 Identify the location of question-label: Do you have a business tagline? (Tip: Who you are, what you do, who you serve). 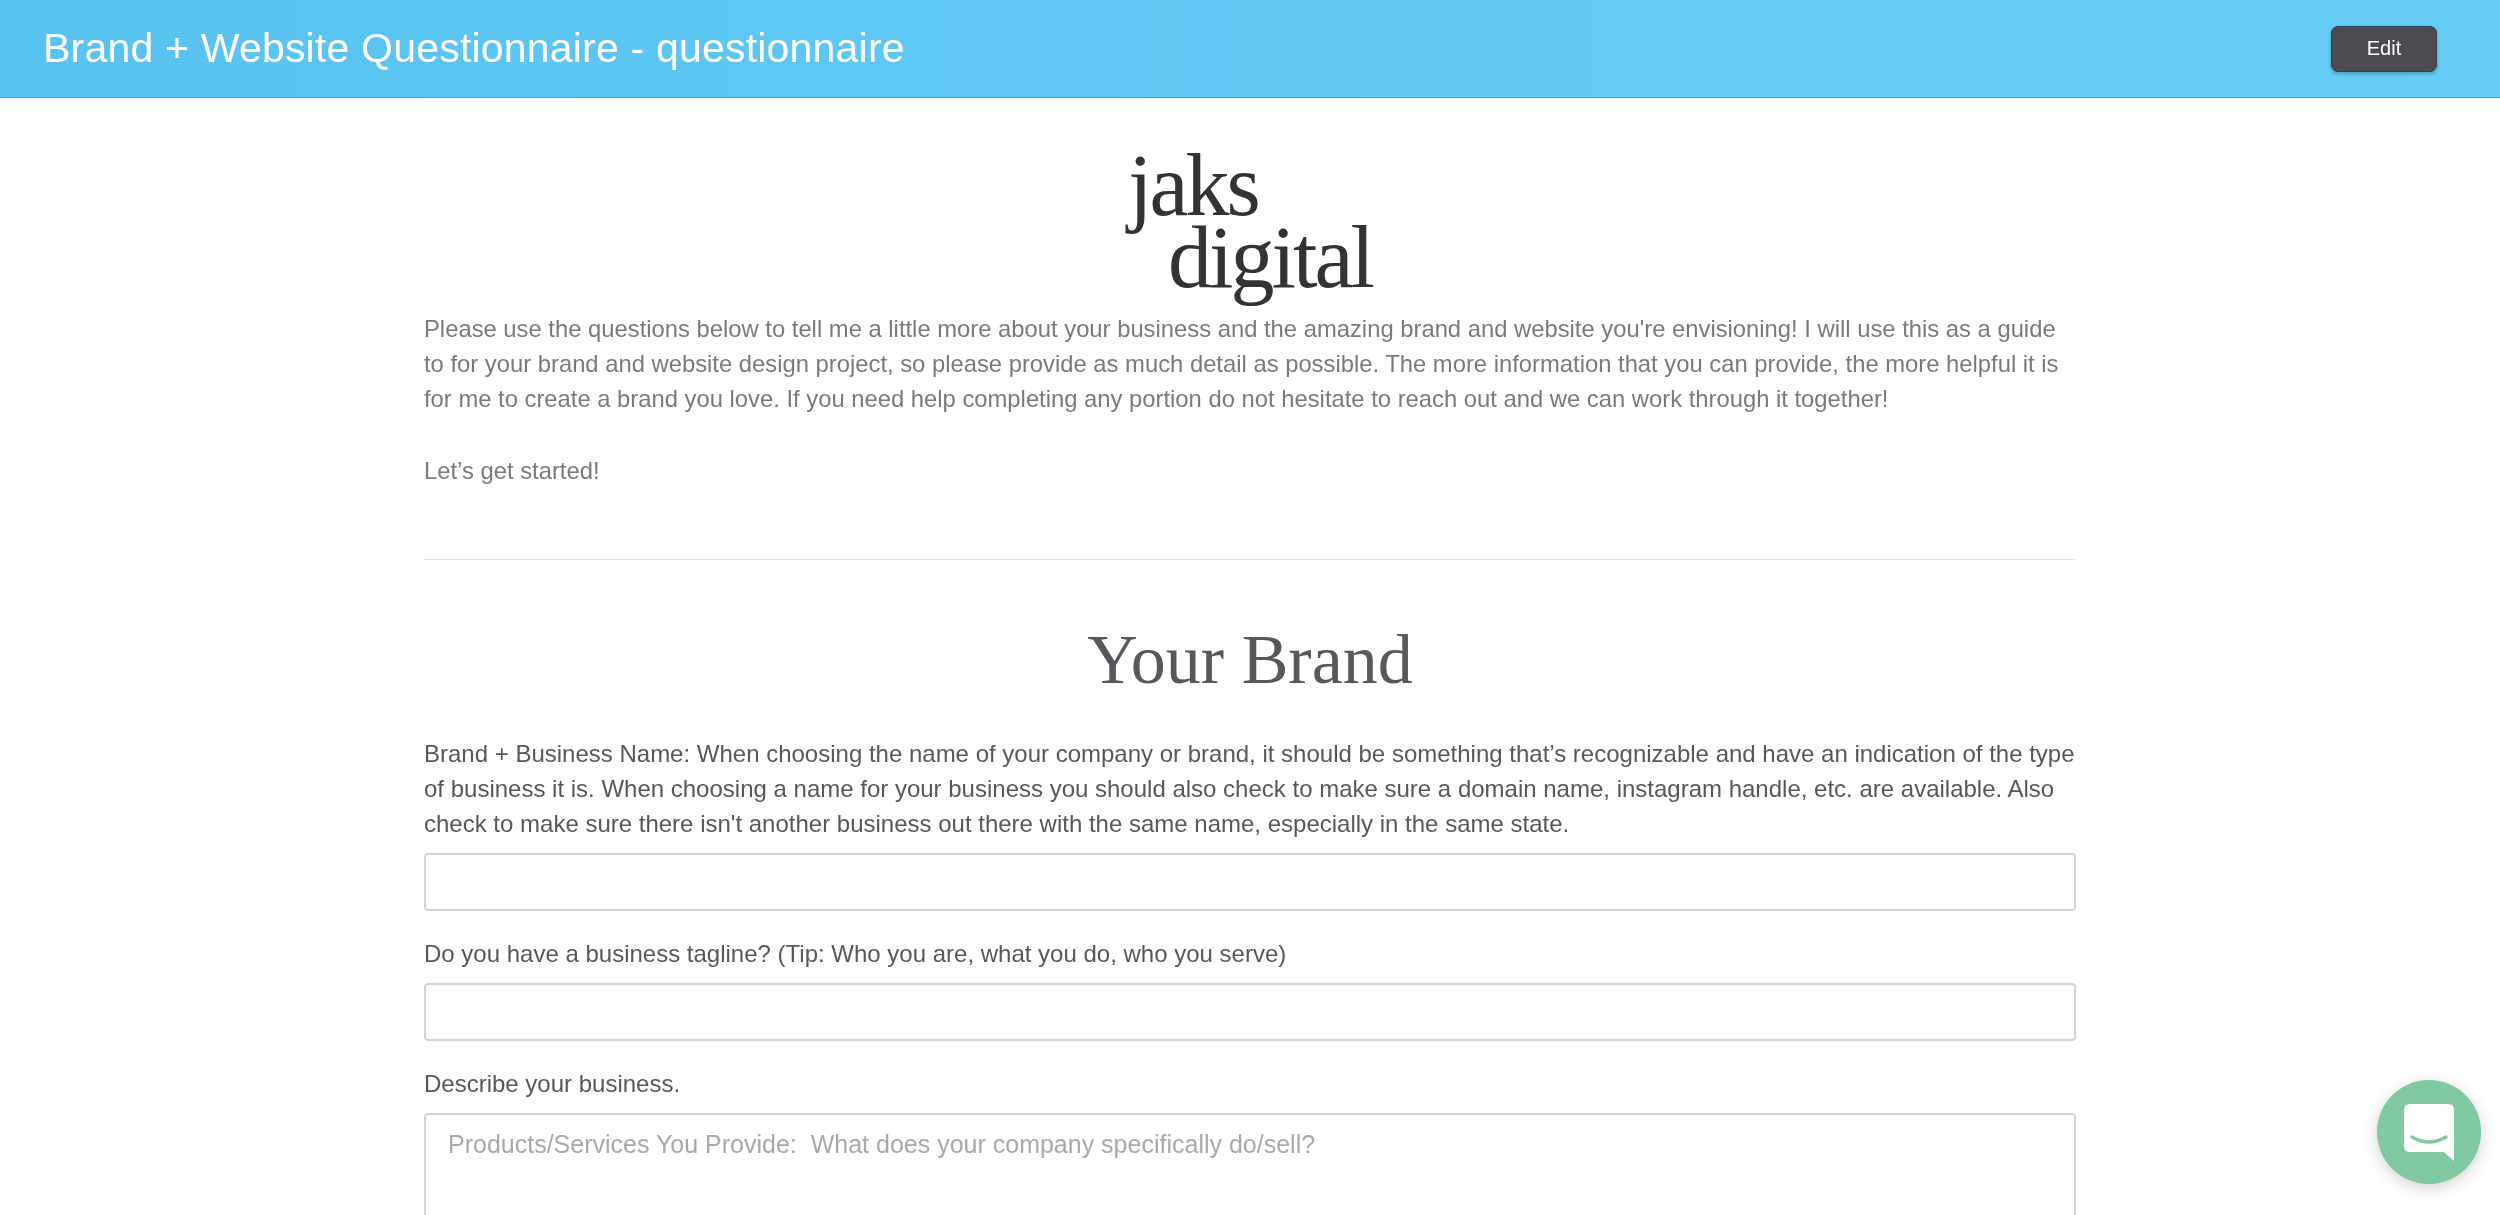
(856, 954).